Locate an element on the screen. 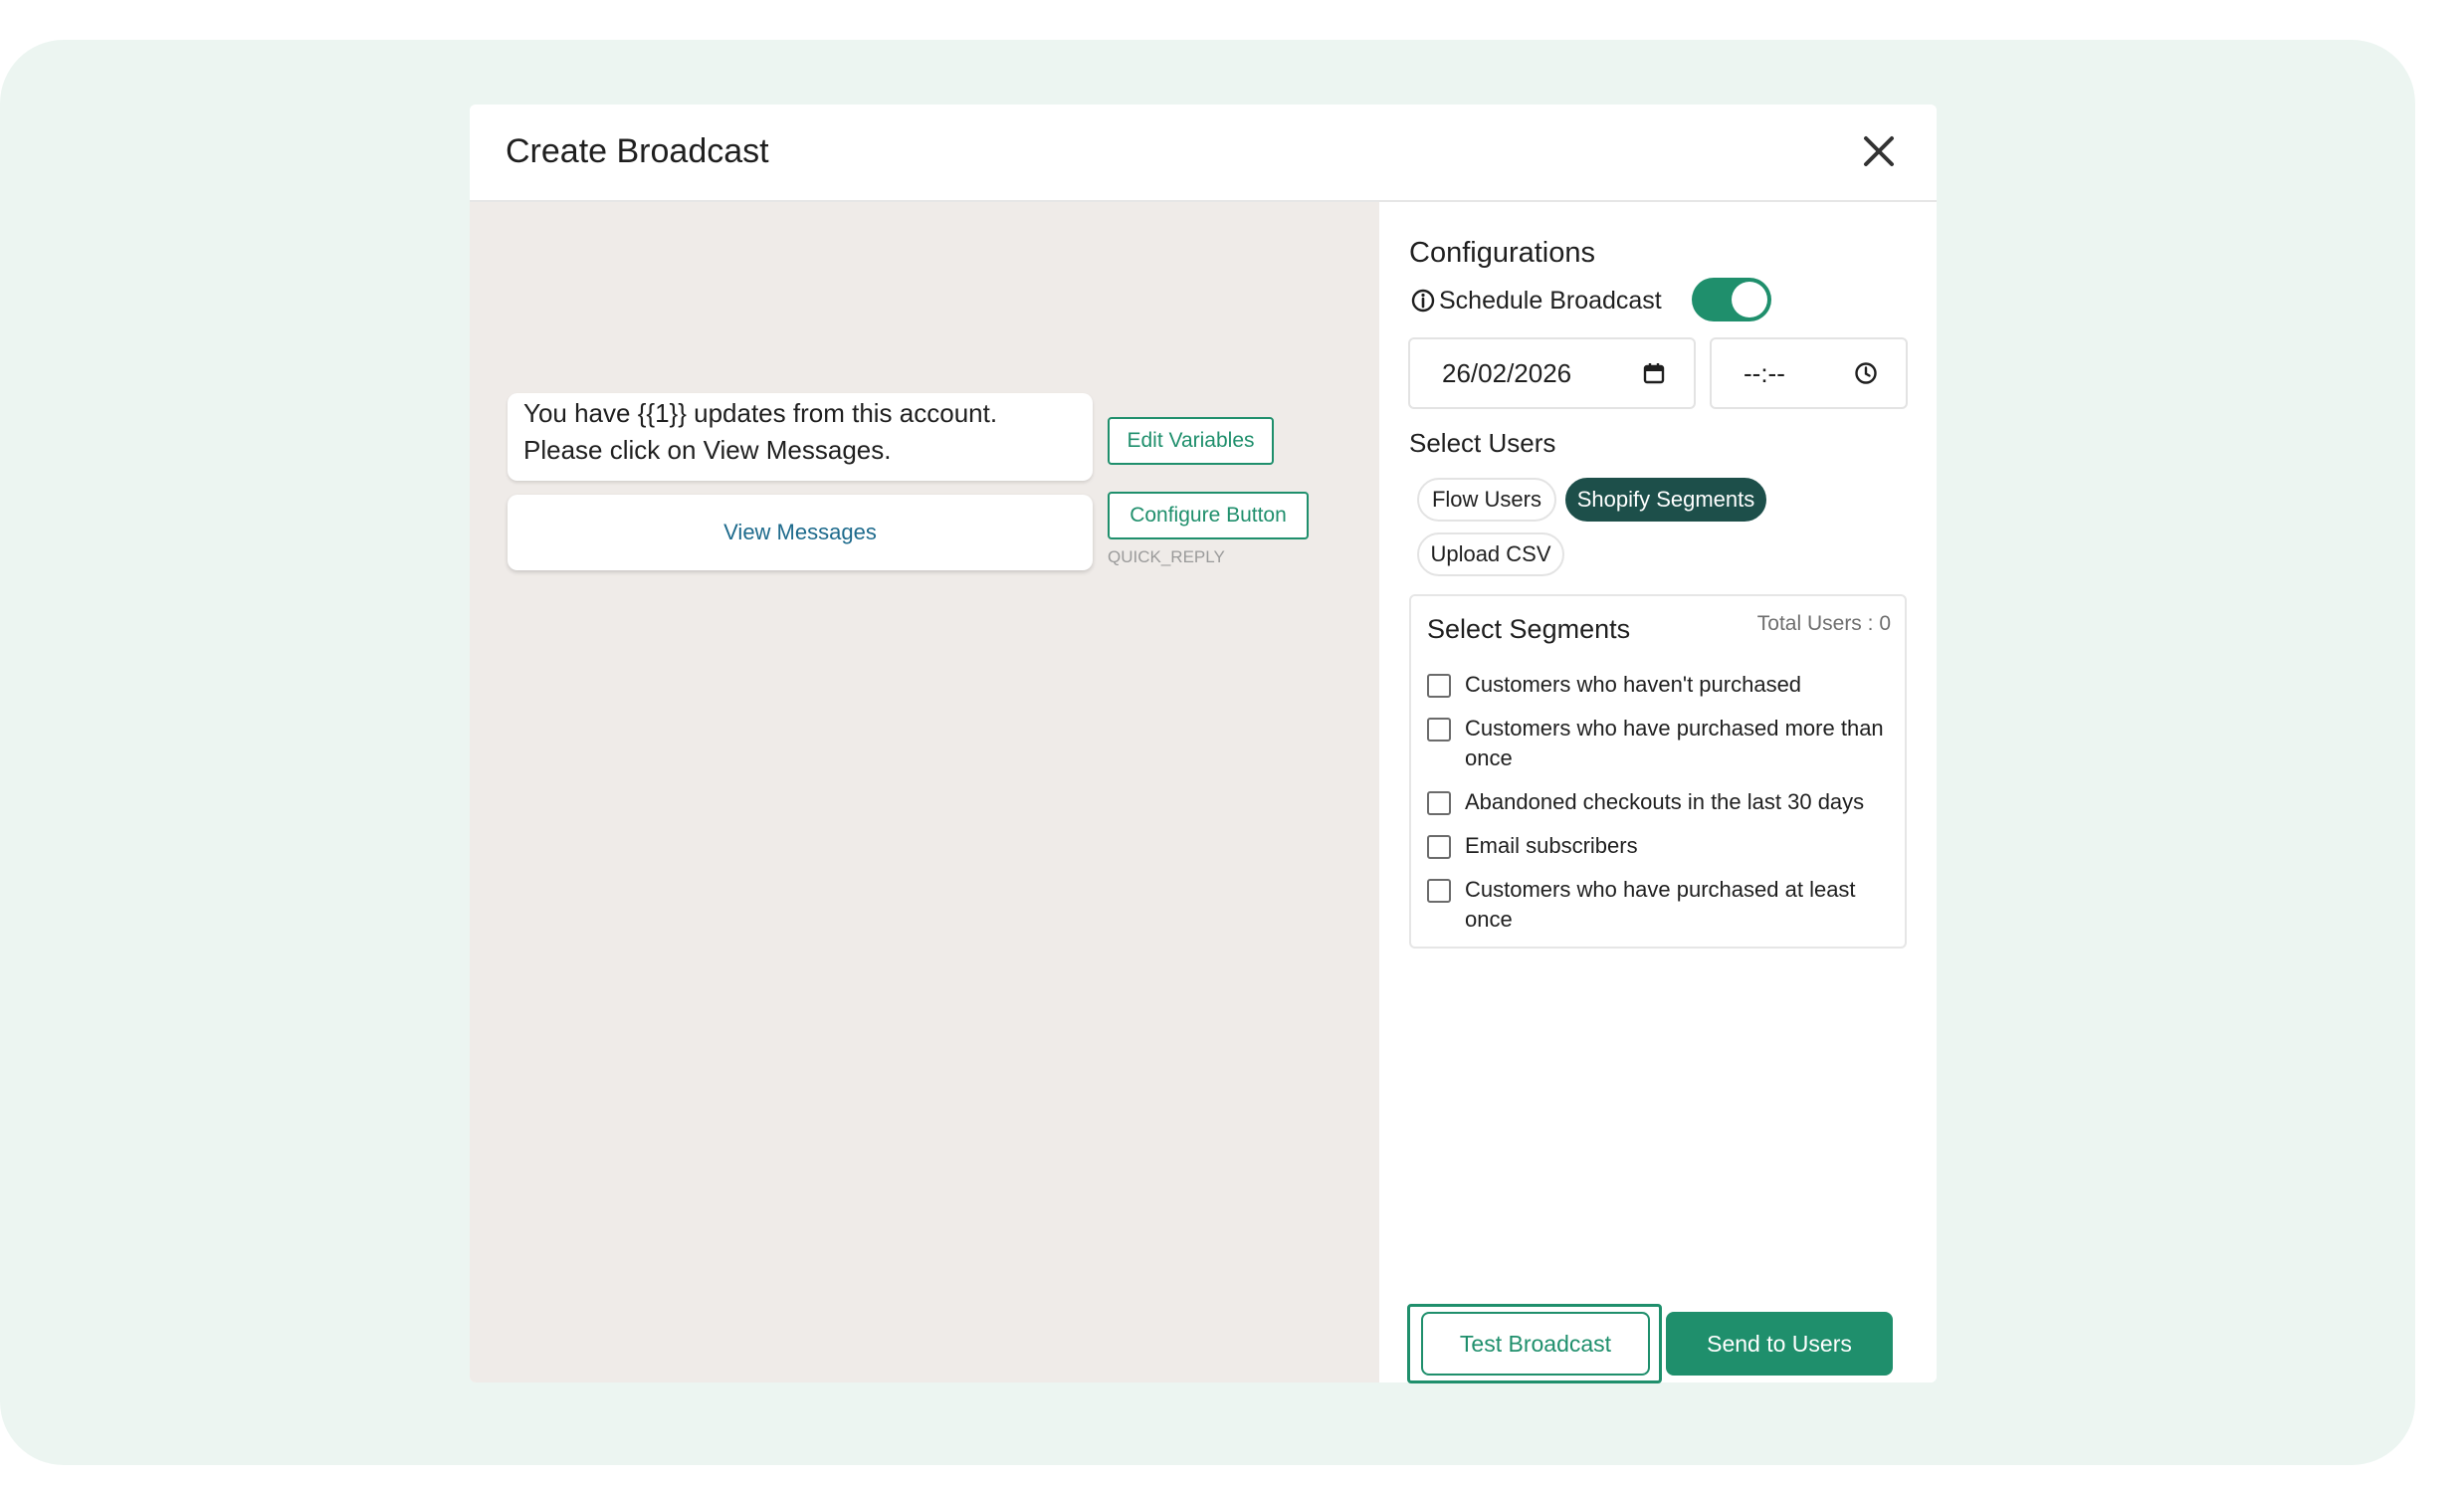 The height and width of the screenshot is (1485, 2464). segment-option: Abandoned checkouts in the last 30 days is located at coordinates (1661, 802).